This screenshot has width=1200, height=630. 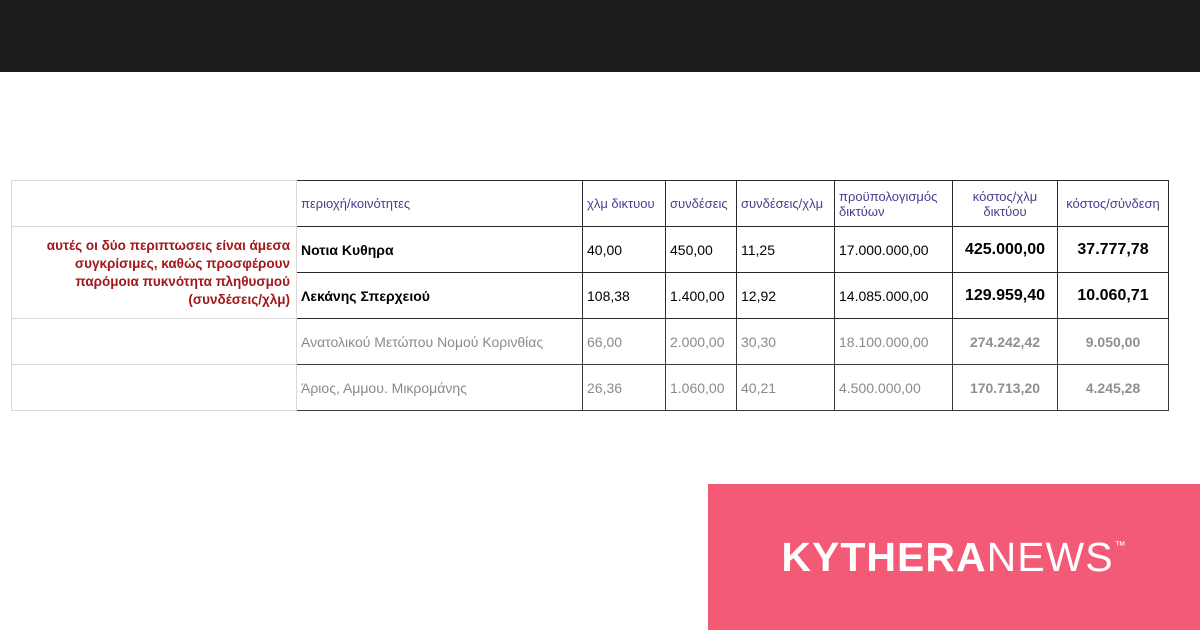 What do you see at coordinates (624, 295) in the screenshot?
I see `network-km-value: 108,38` at bounding box center [624, 295].